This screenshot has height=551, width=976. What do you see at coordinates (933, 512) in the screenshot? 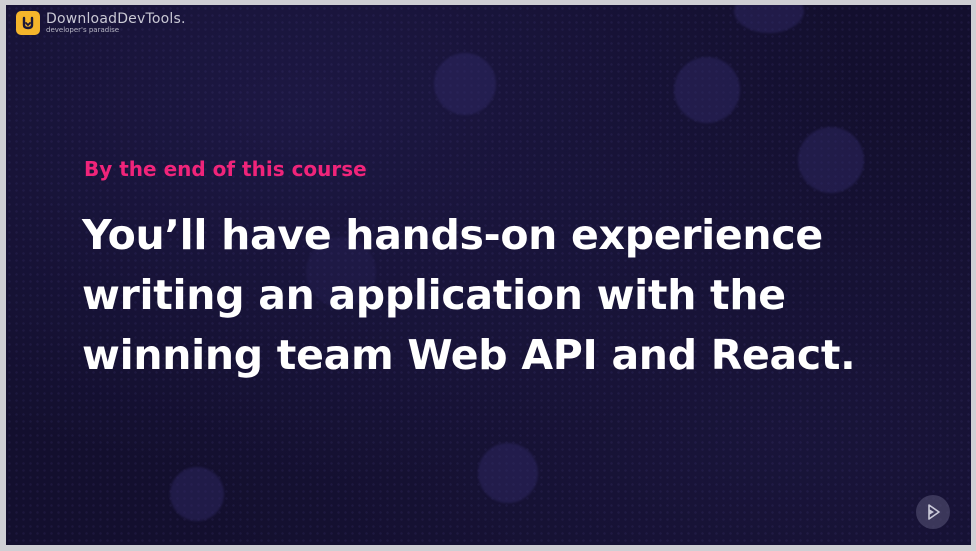
I see `pluralsight-play-icon` at bounding box center [933, 512].